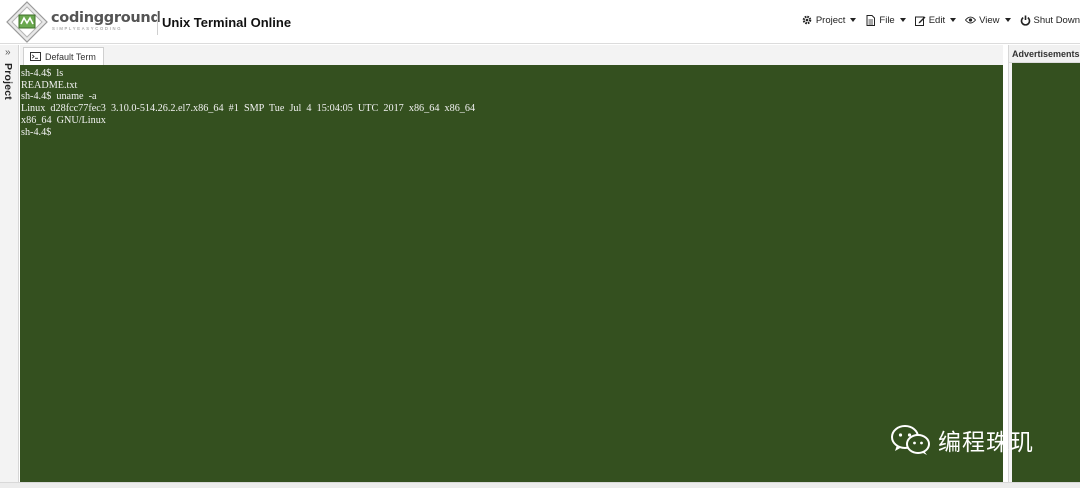  What do you see at coordinates (42, 73) in the screenshot?
I see `terminal-line: sh-4.4$ ls` at bounding box center [42, 73].